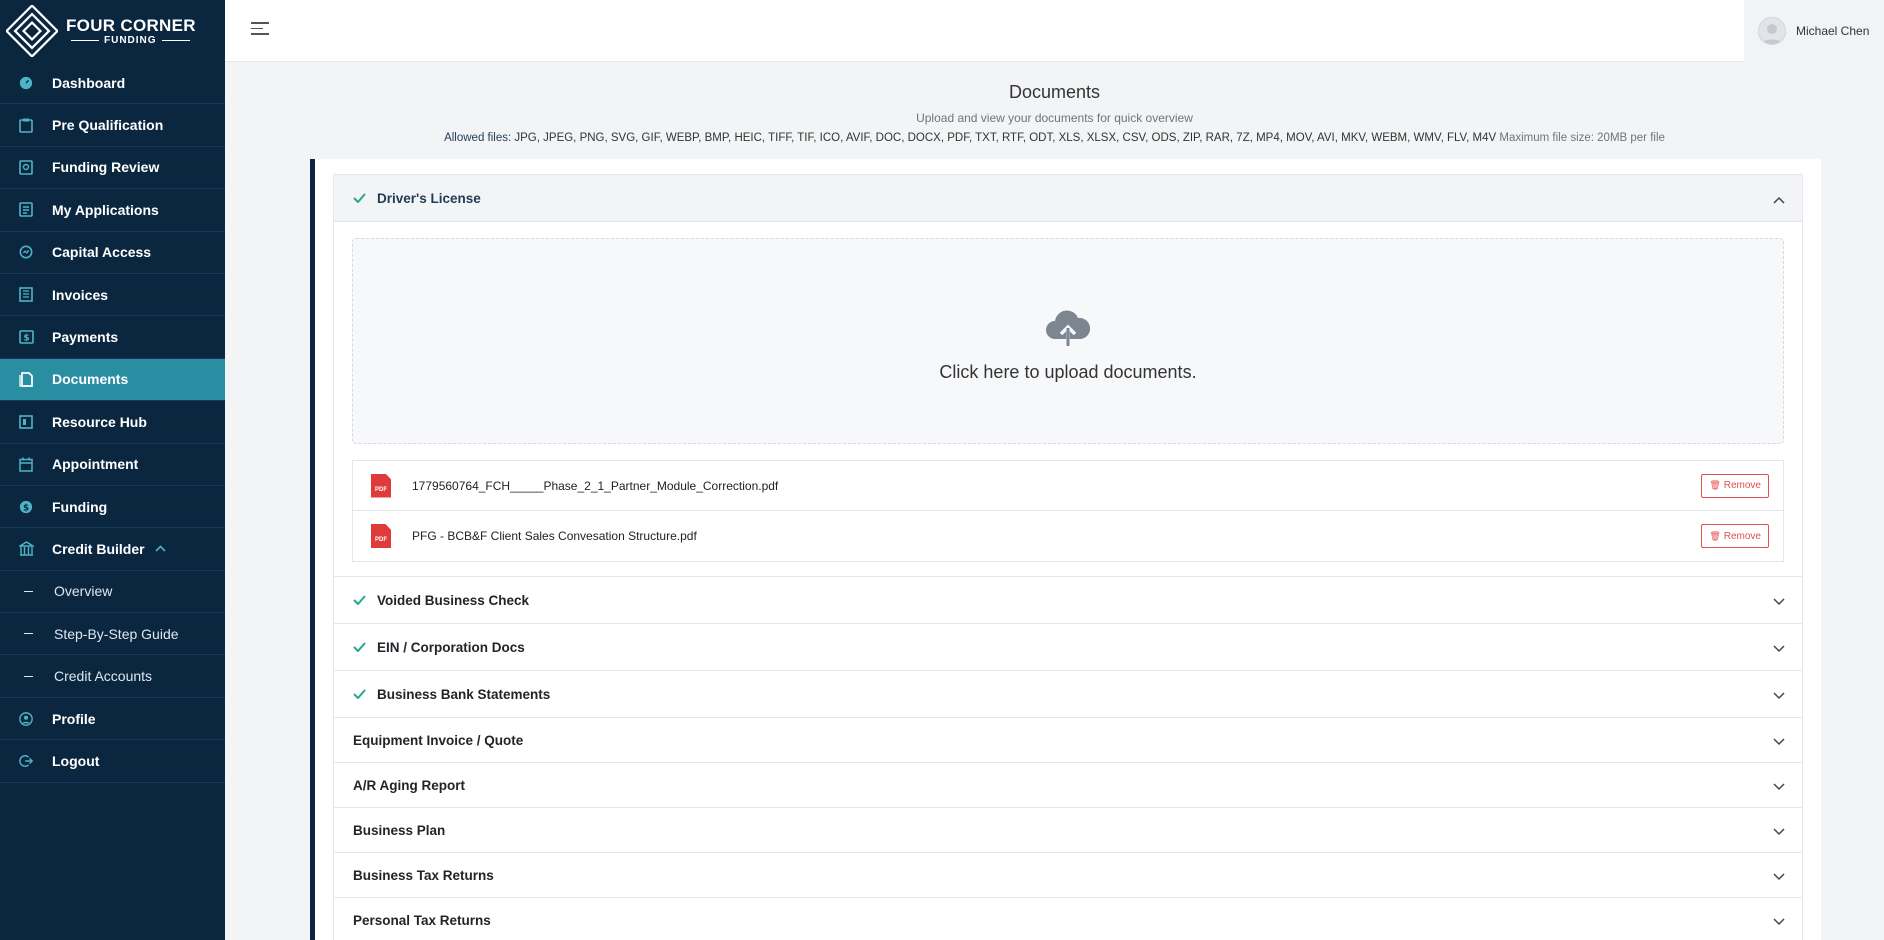 The height and width of the screenshot is (940, 1884). What do you see at coordinates (451, 647) in the screenshot?
I see `section-title: EIN / Corporation Docs` at bounding box center [451, 647].